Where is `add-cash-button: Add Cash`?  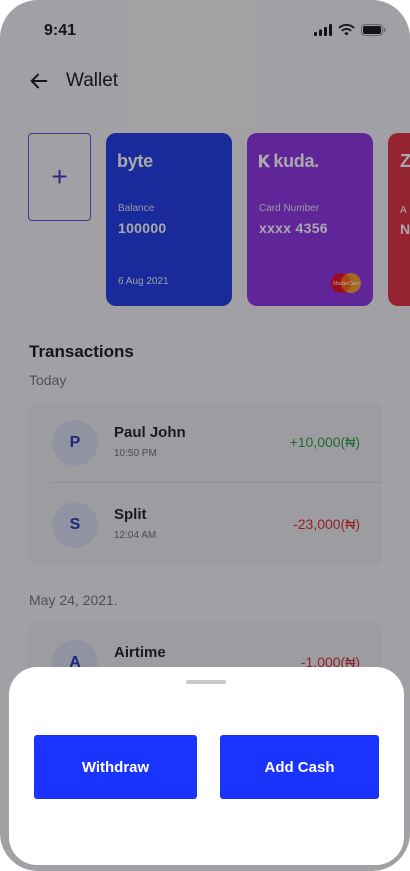
add-cash-button: Add Cash is located at coordinates (299, 767).